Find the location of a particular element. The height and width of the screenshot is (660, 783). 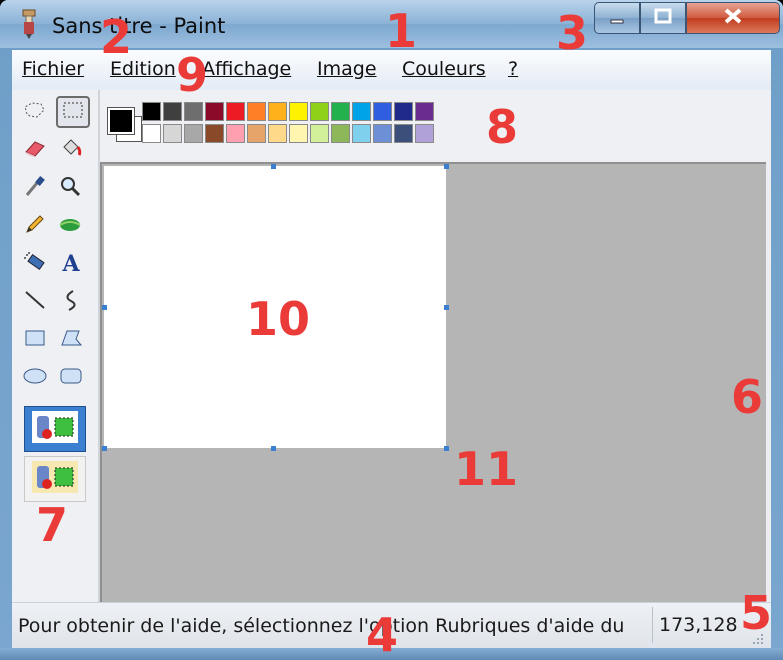

rounded-rect-icon is located at coordinates (71, 378).